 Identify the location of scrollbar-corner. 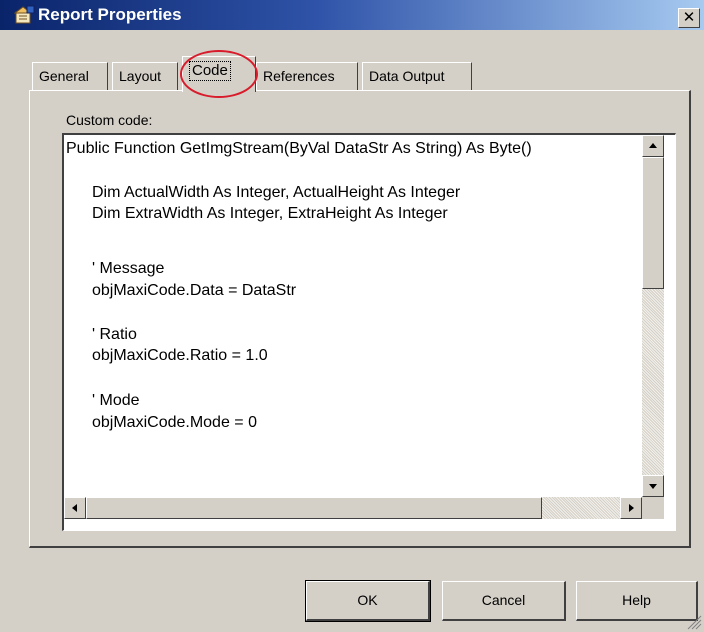
(653, 508).